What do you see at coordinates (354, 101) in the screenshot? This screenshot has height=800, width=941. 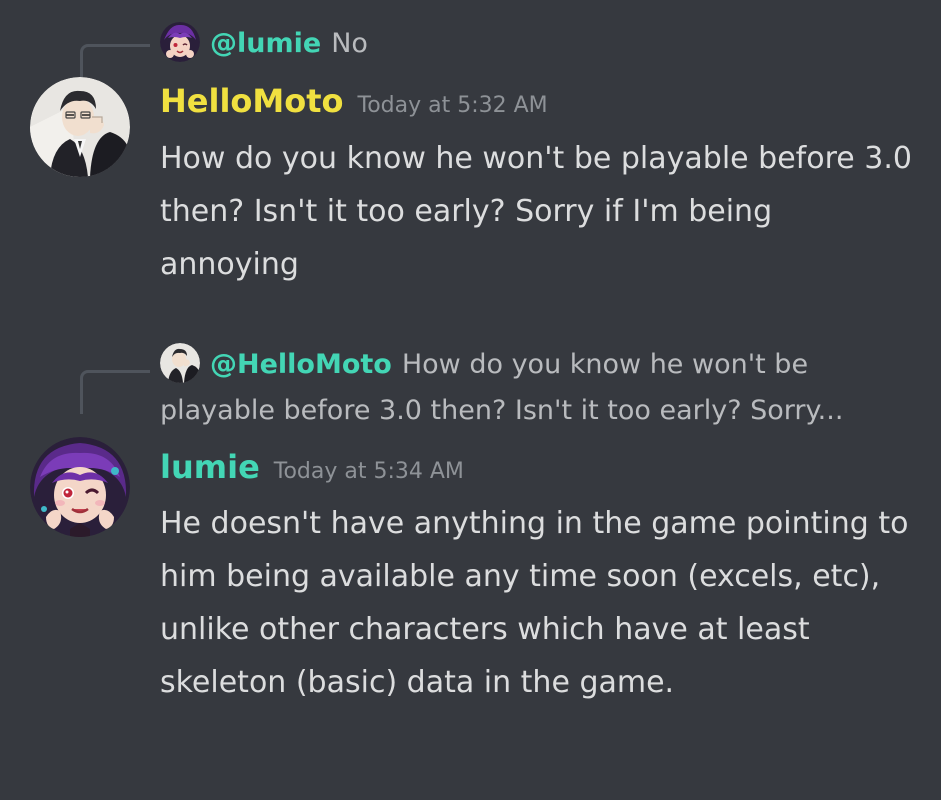 I see `message-header: HelloMoto Today at 5:32 AM` at bounding box center [354, 101].